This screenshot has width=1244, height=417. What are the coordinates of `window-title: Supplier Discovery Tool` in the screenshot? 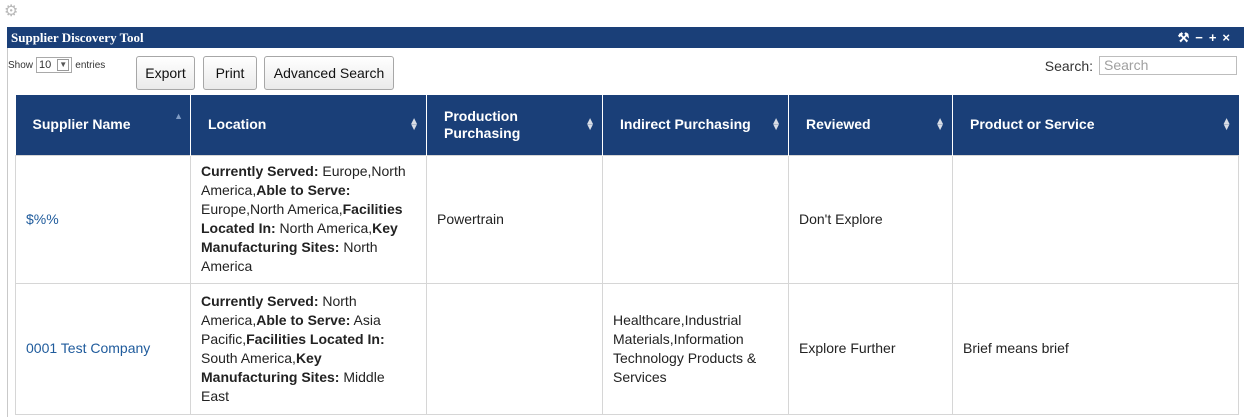 It's located at (77, 37).